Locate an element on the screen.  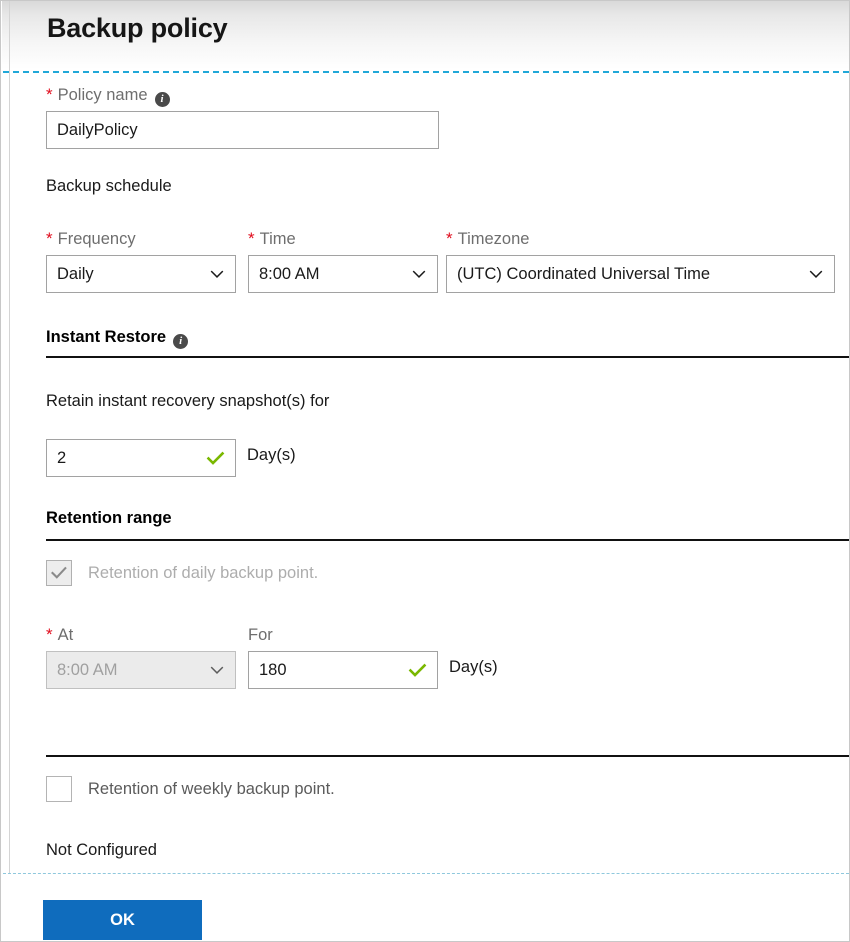
time-dropdown: 8:00 AM is located at coordinates (343, 274).